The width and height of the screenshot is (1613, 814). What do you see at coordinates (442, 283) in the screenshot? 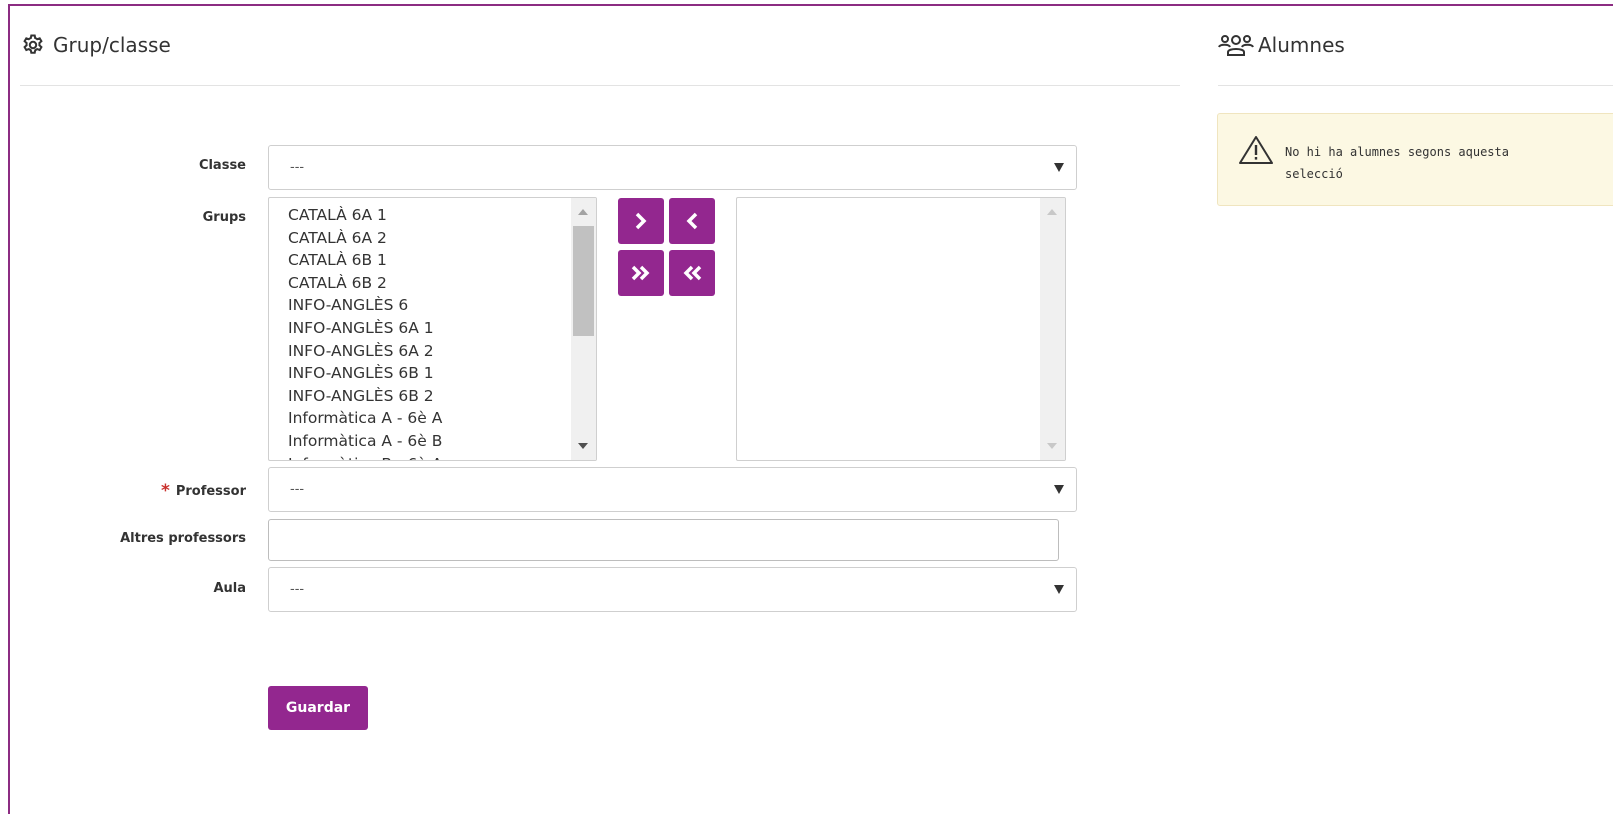
I see `list-item: CATALÀ 6B 2` at bounding box center [442, 283].